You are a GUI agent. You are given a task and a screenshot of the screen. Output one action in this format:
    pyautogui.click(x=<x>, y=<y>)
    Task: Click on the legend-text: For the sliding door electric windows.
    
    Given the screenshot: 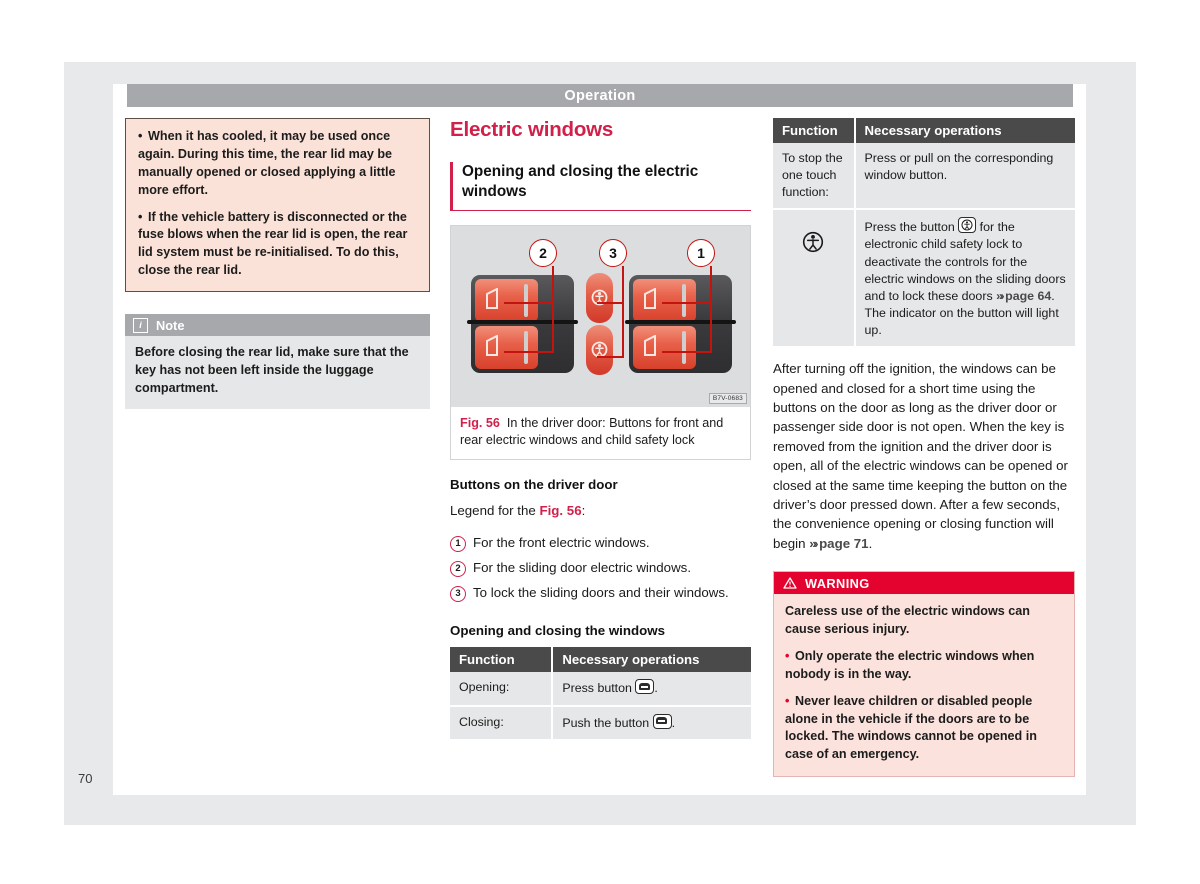 What is the action you would take?
    pyautogui.click(x=582, y=567)
    